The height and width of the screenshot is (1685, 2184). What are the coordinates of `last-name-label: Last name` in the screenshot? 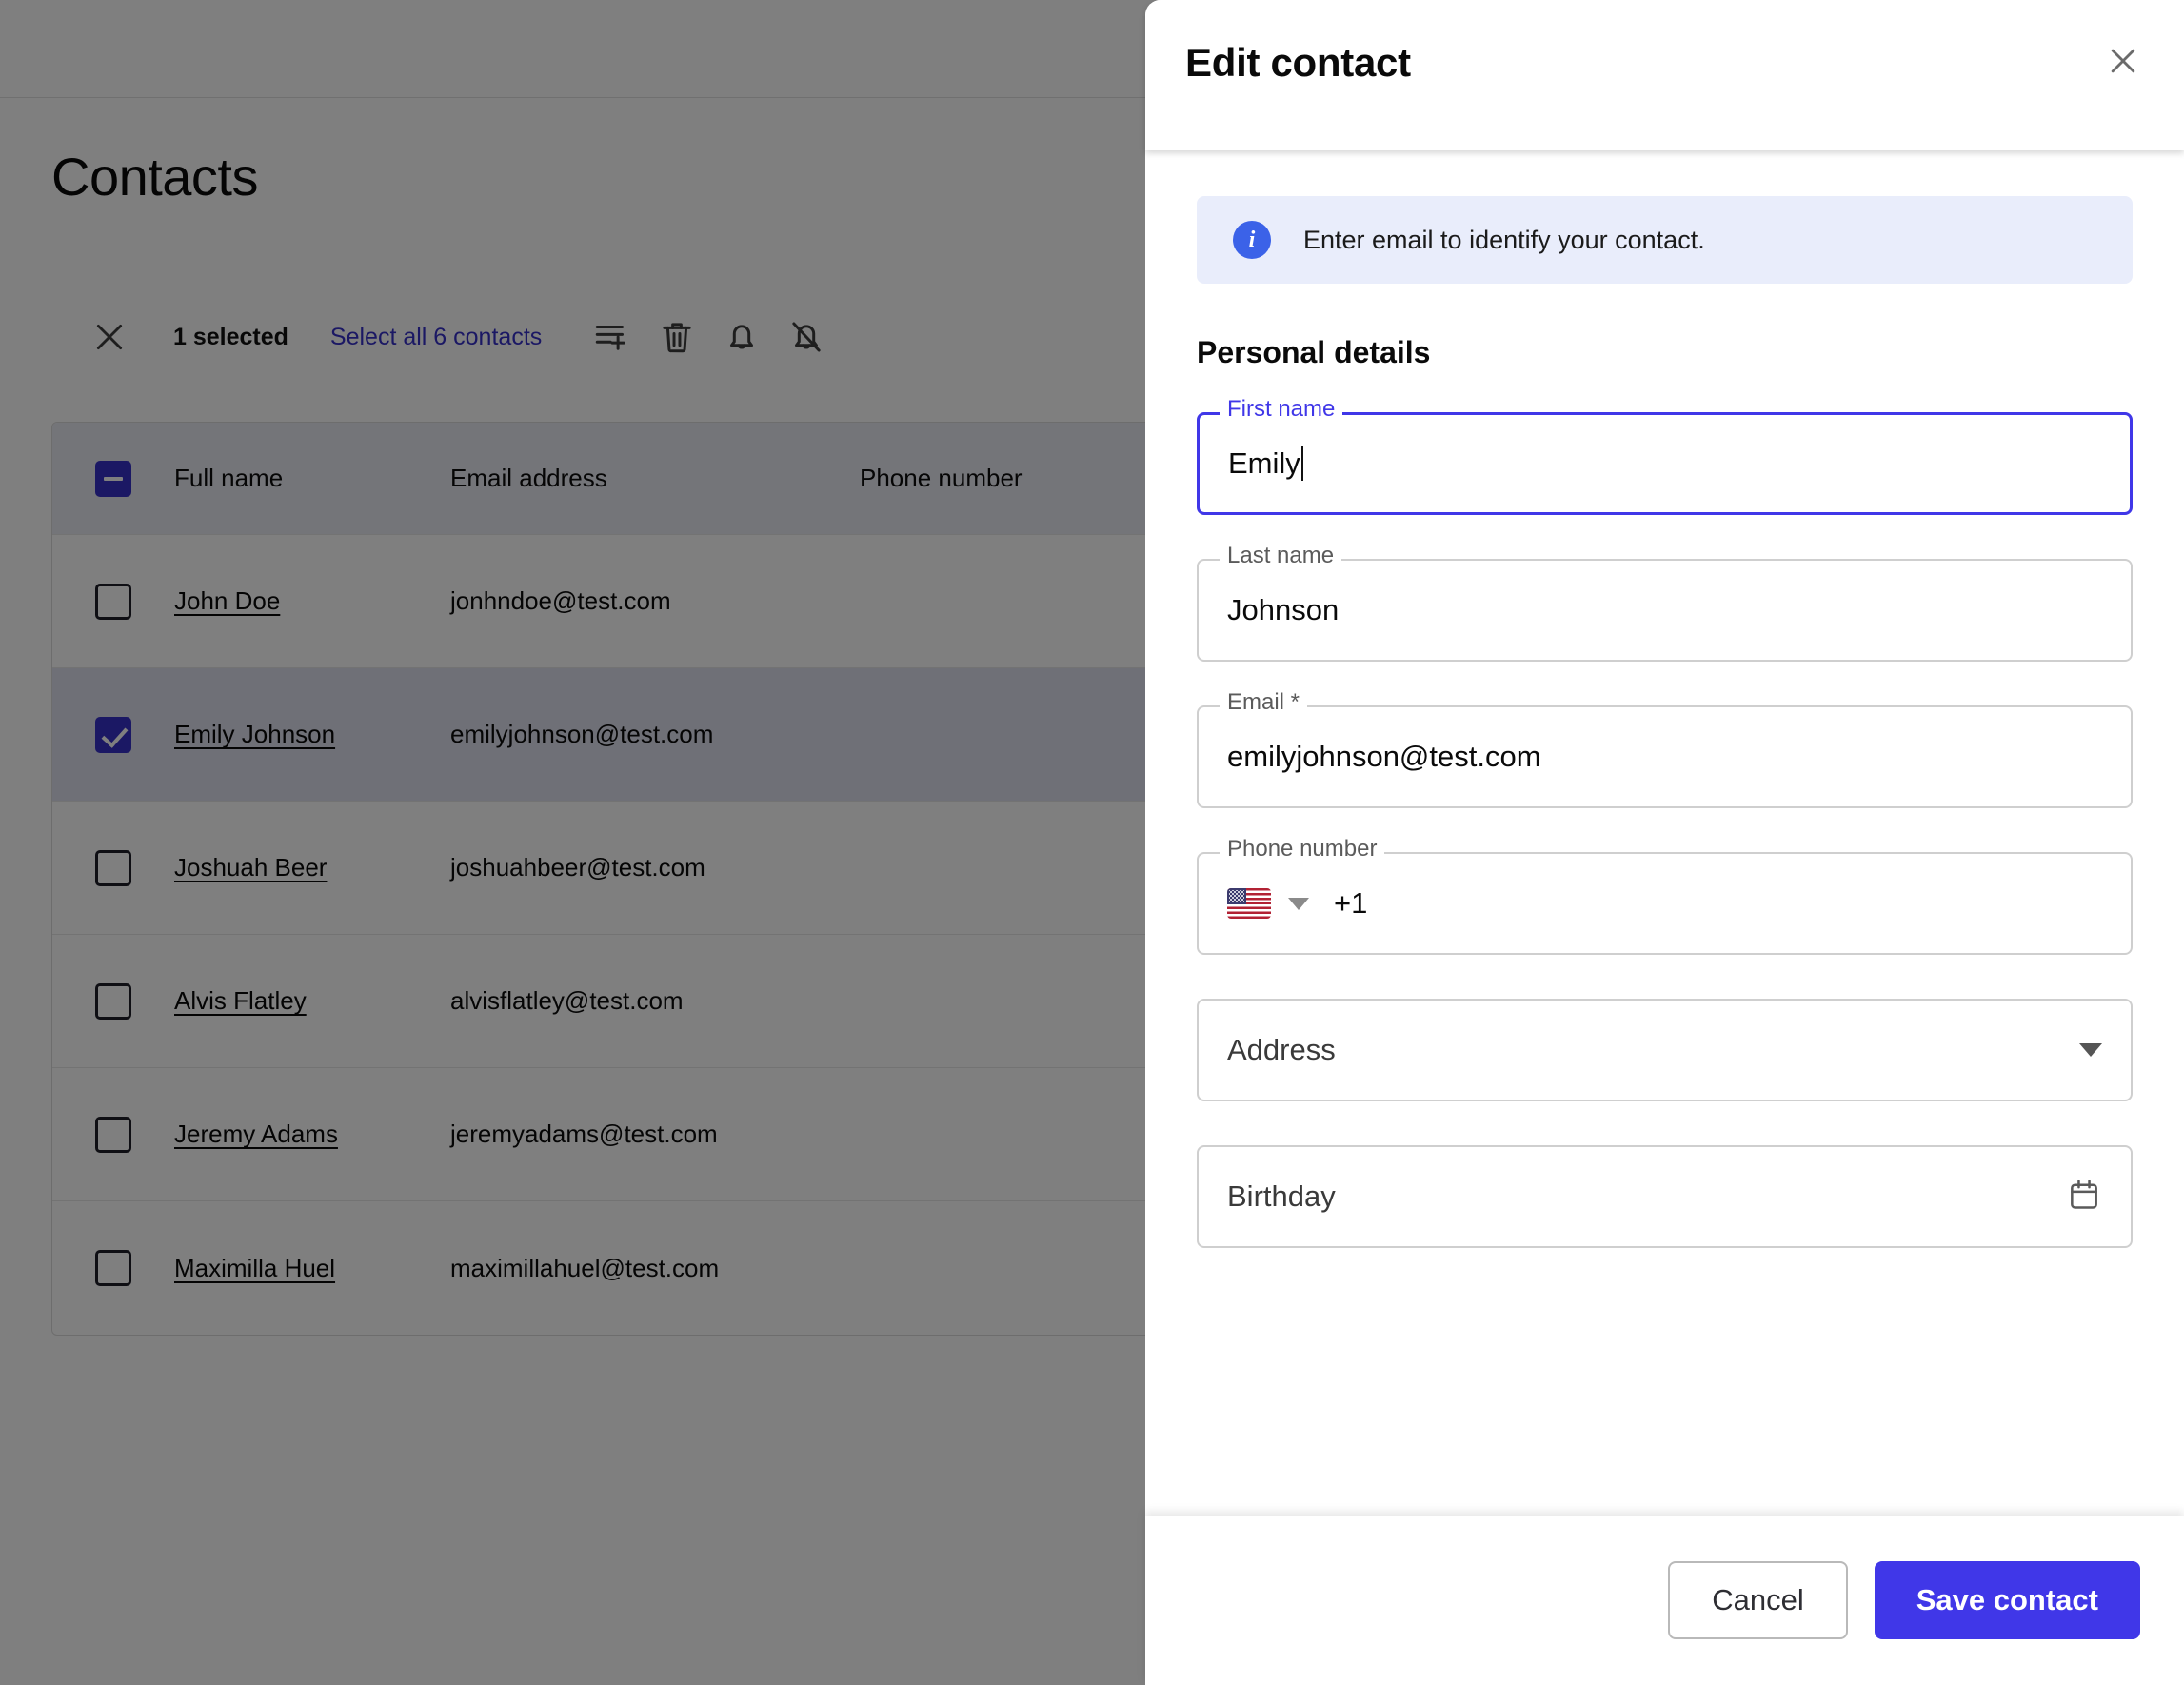 It's located at (1281, 556).